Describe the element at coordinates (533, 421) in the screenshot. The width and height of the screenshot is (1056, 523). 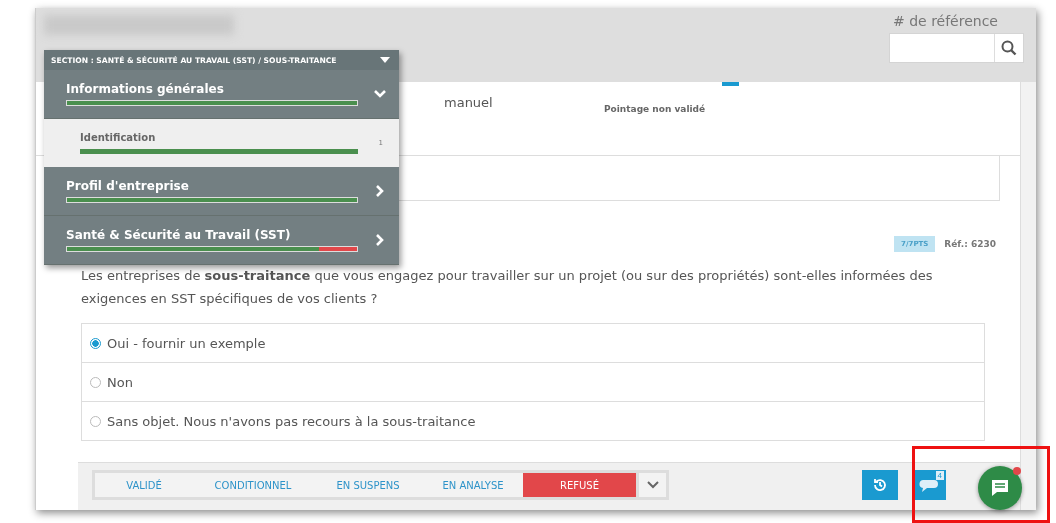
I see `answer-option: Sans objet. Nous n'avons pas recours à la sous-traitance` at that location.